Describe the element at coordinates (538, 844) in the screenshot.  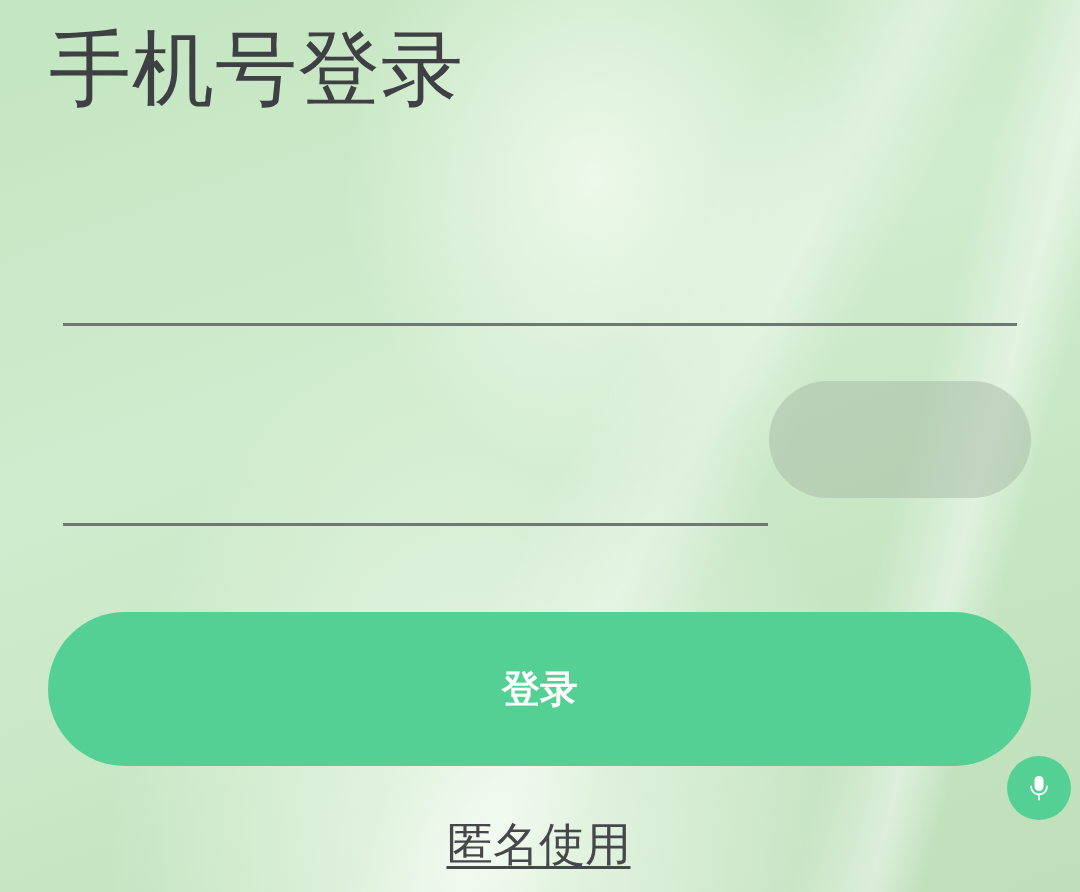
I see `anonymous-link: 匿名使用` at that location.